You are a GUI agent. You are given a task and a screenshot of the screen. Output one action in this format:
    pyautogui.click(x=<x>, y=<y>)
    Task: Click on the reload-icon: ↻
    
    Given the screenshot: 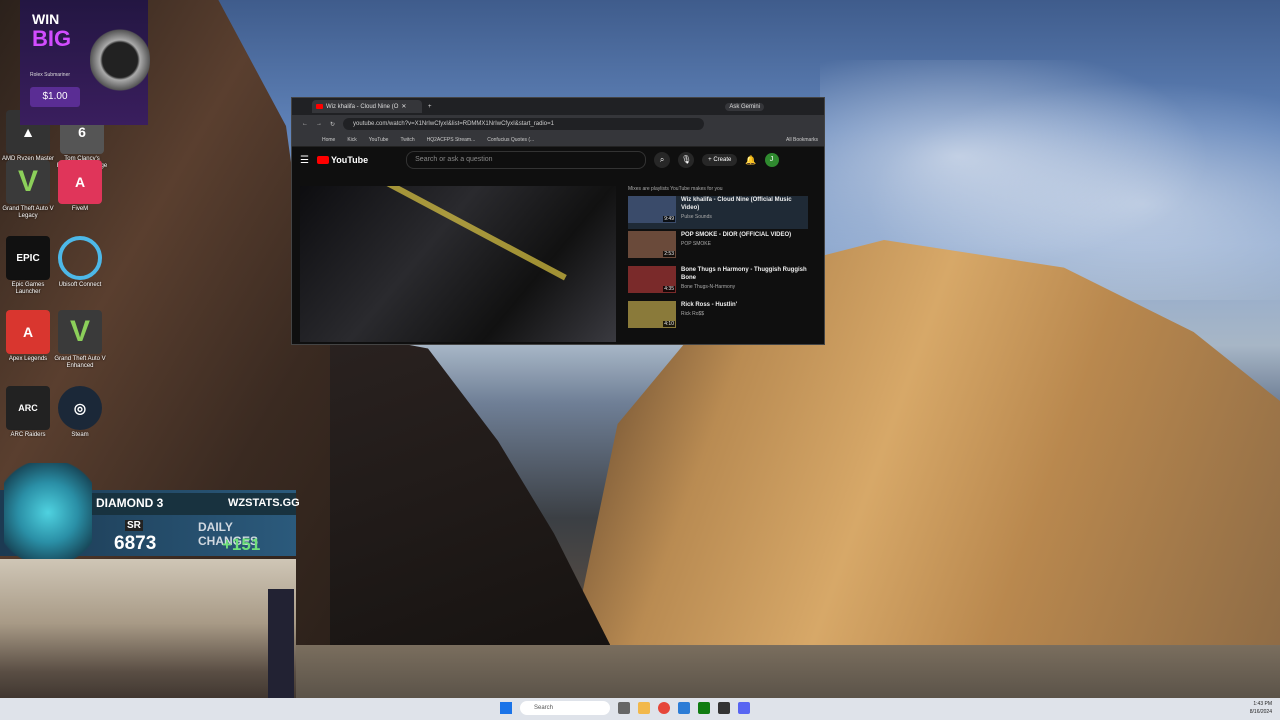 What is the action you would take?
    pyautogui.click(x=332, y=124)
    